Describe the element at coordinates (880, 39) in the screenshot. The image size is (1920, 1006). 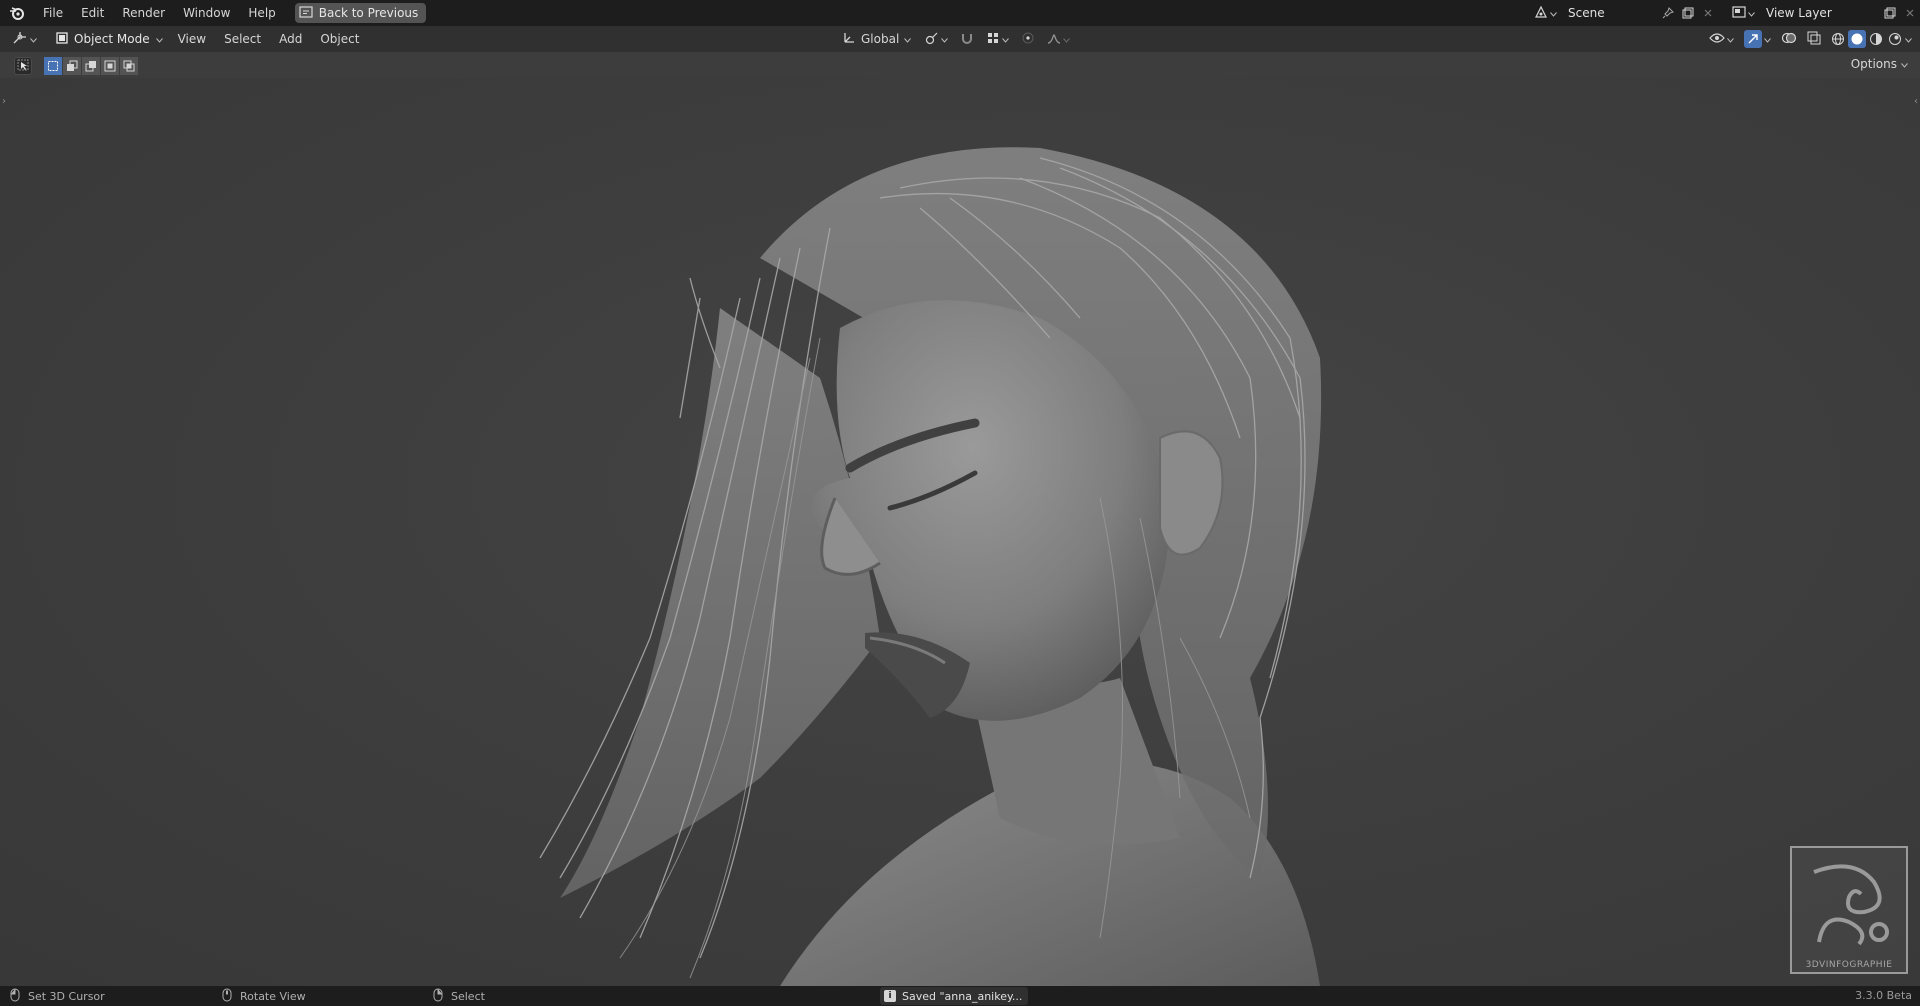
I see `orientation-label: Global` at that location.